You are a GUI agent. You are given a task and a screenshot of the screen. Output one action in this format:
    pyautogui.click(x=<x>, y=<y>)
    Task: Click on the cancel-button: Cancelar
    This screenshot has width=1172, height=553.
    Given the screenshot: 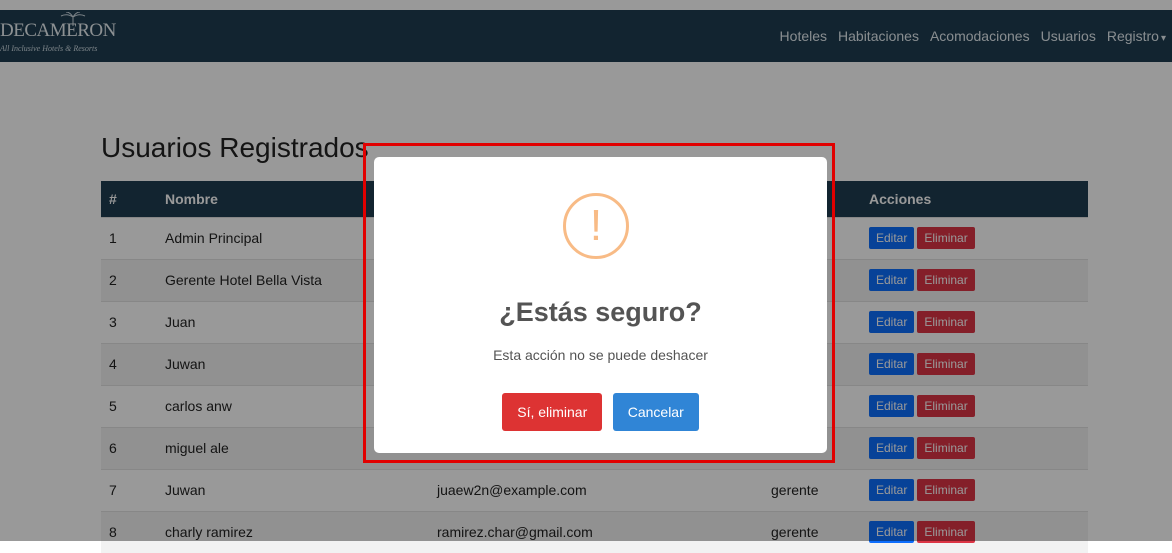 What is the action you would take?
    pyautogui.click(x=655, y=412)
    